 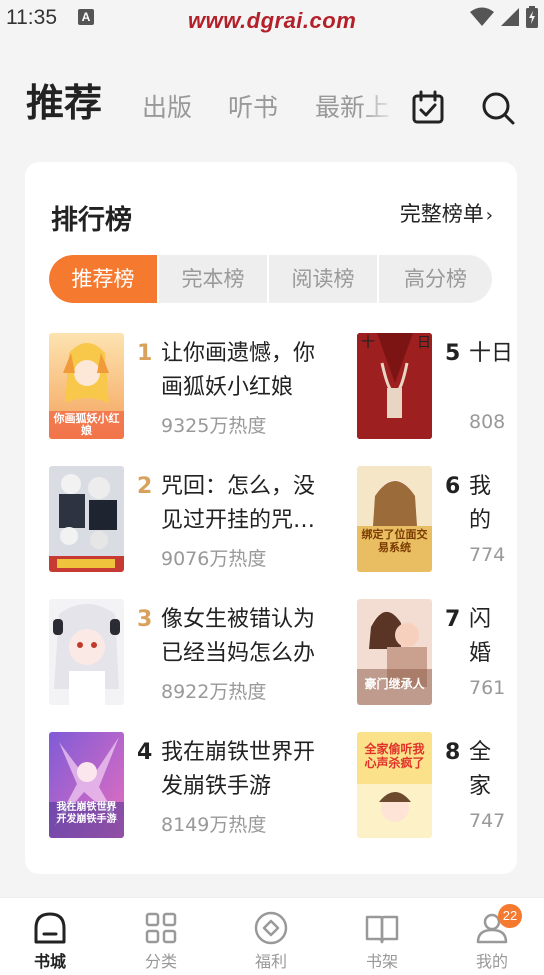 What do you see at coordinates (498, 108) in the screenshot?
I see `search-icon` at bounding box center [498, 108].